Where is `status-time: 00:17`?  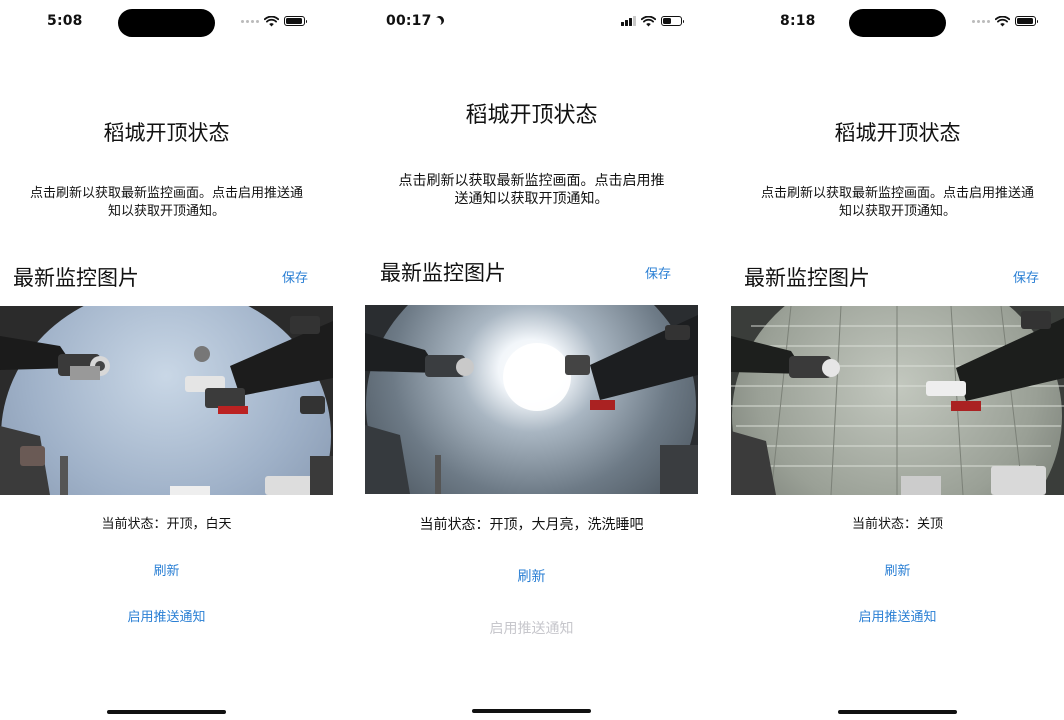
status-time: 00:17 is located at coordinates (415, 21).